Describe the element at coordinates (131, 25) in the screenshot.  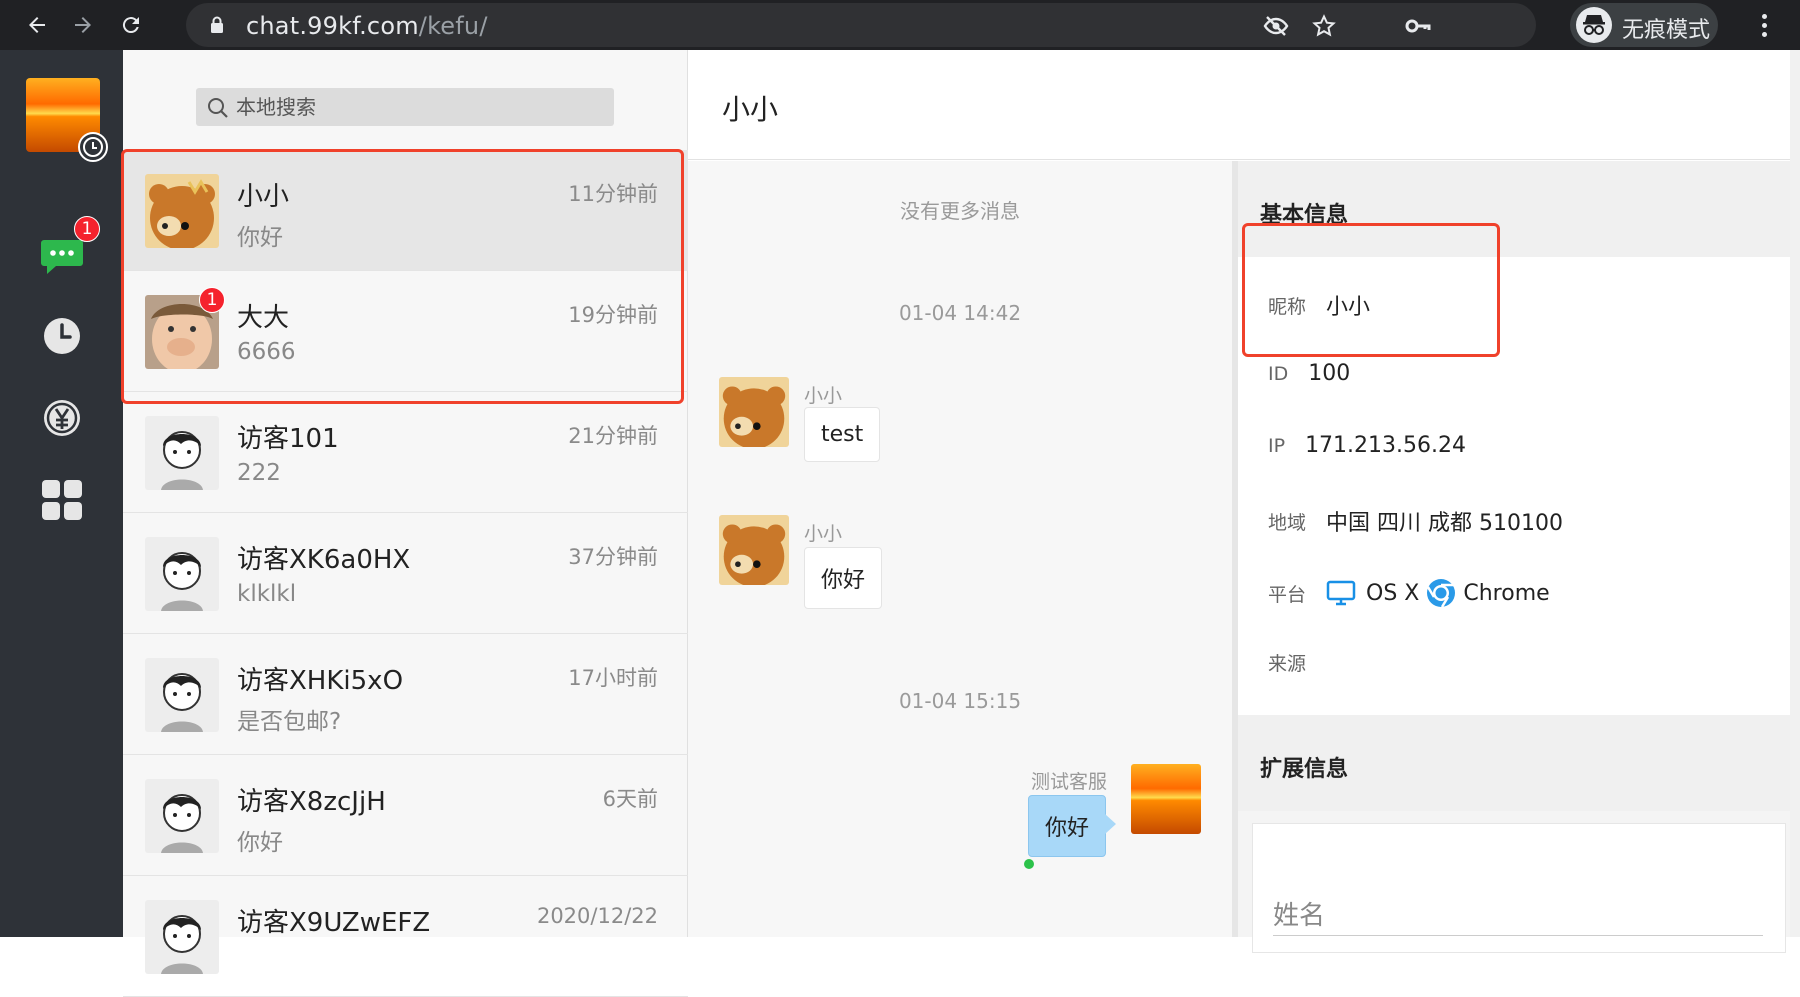
I see `reload-icon` at that location.